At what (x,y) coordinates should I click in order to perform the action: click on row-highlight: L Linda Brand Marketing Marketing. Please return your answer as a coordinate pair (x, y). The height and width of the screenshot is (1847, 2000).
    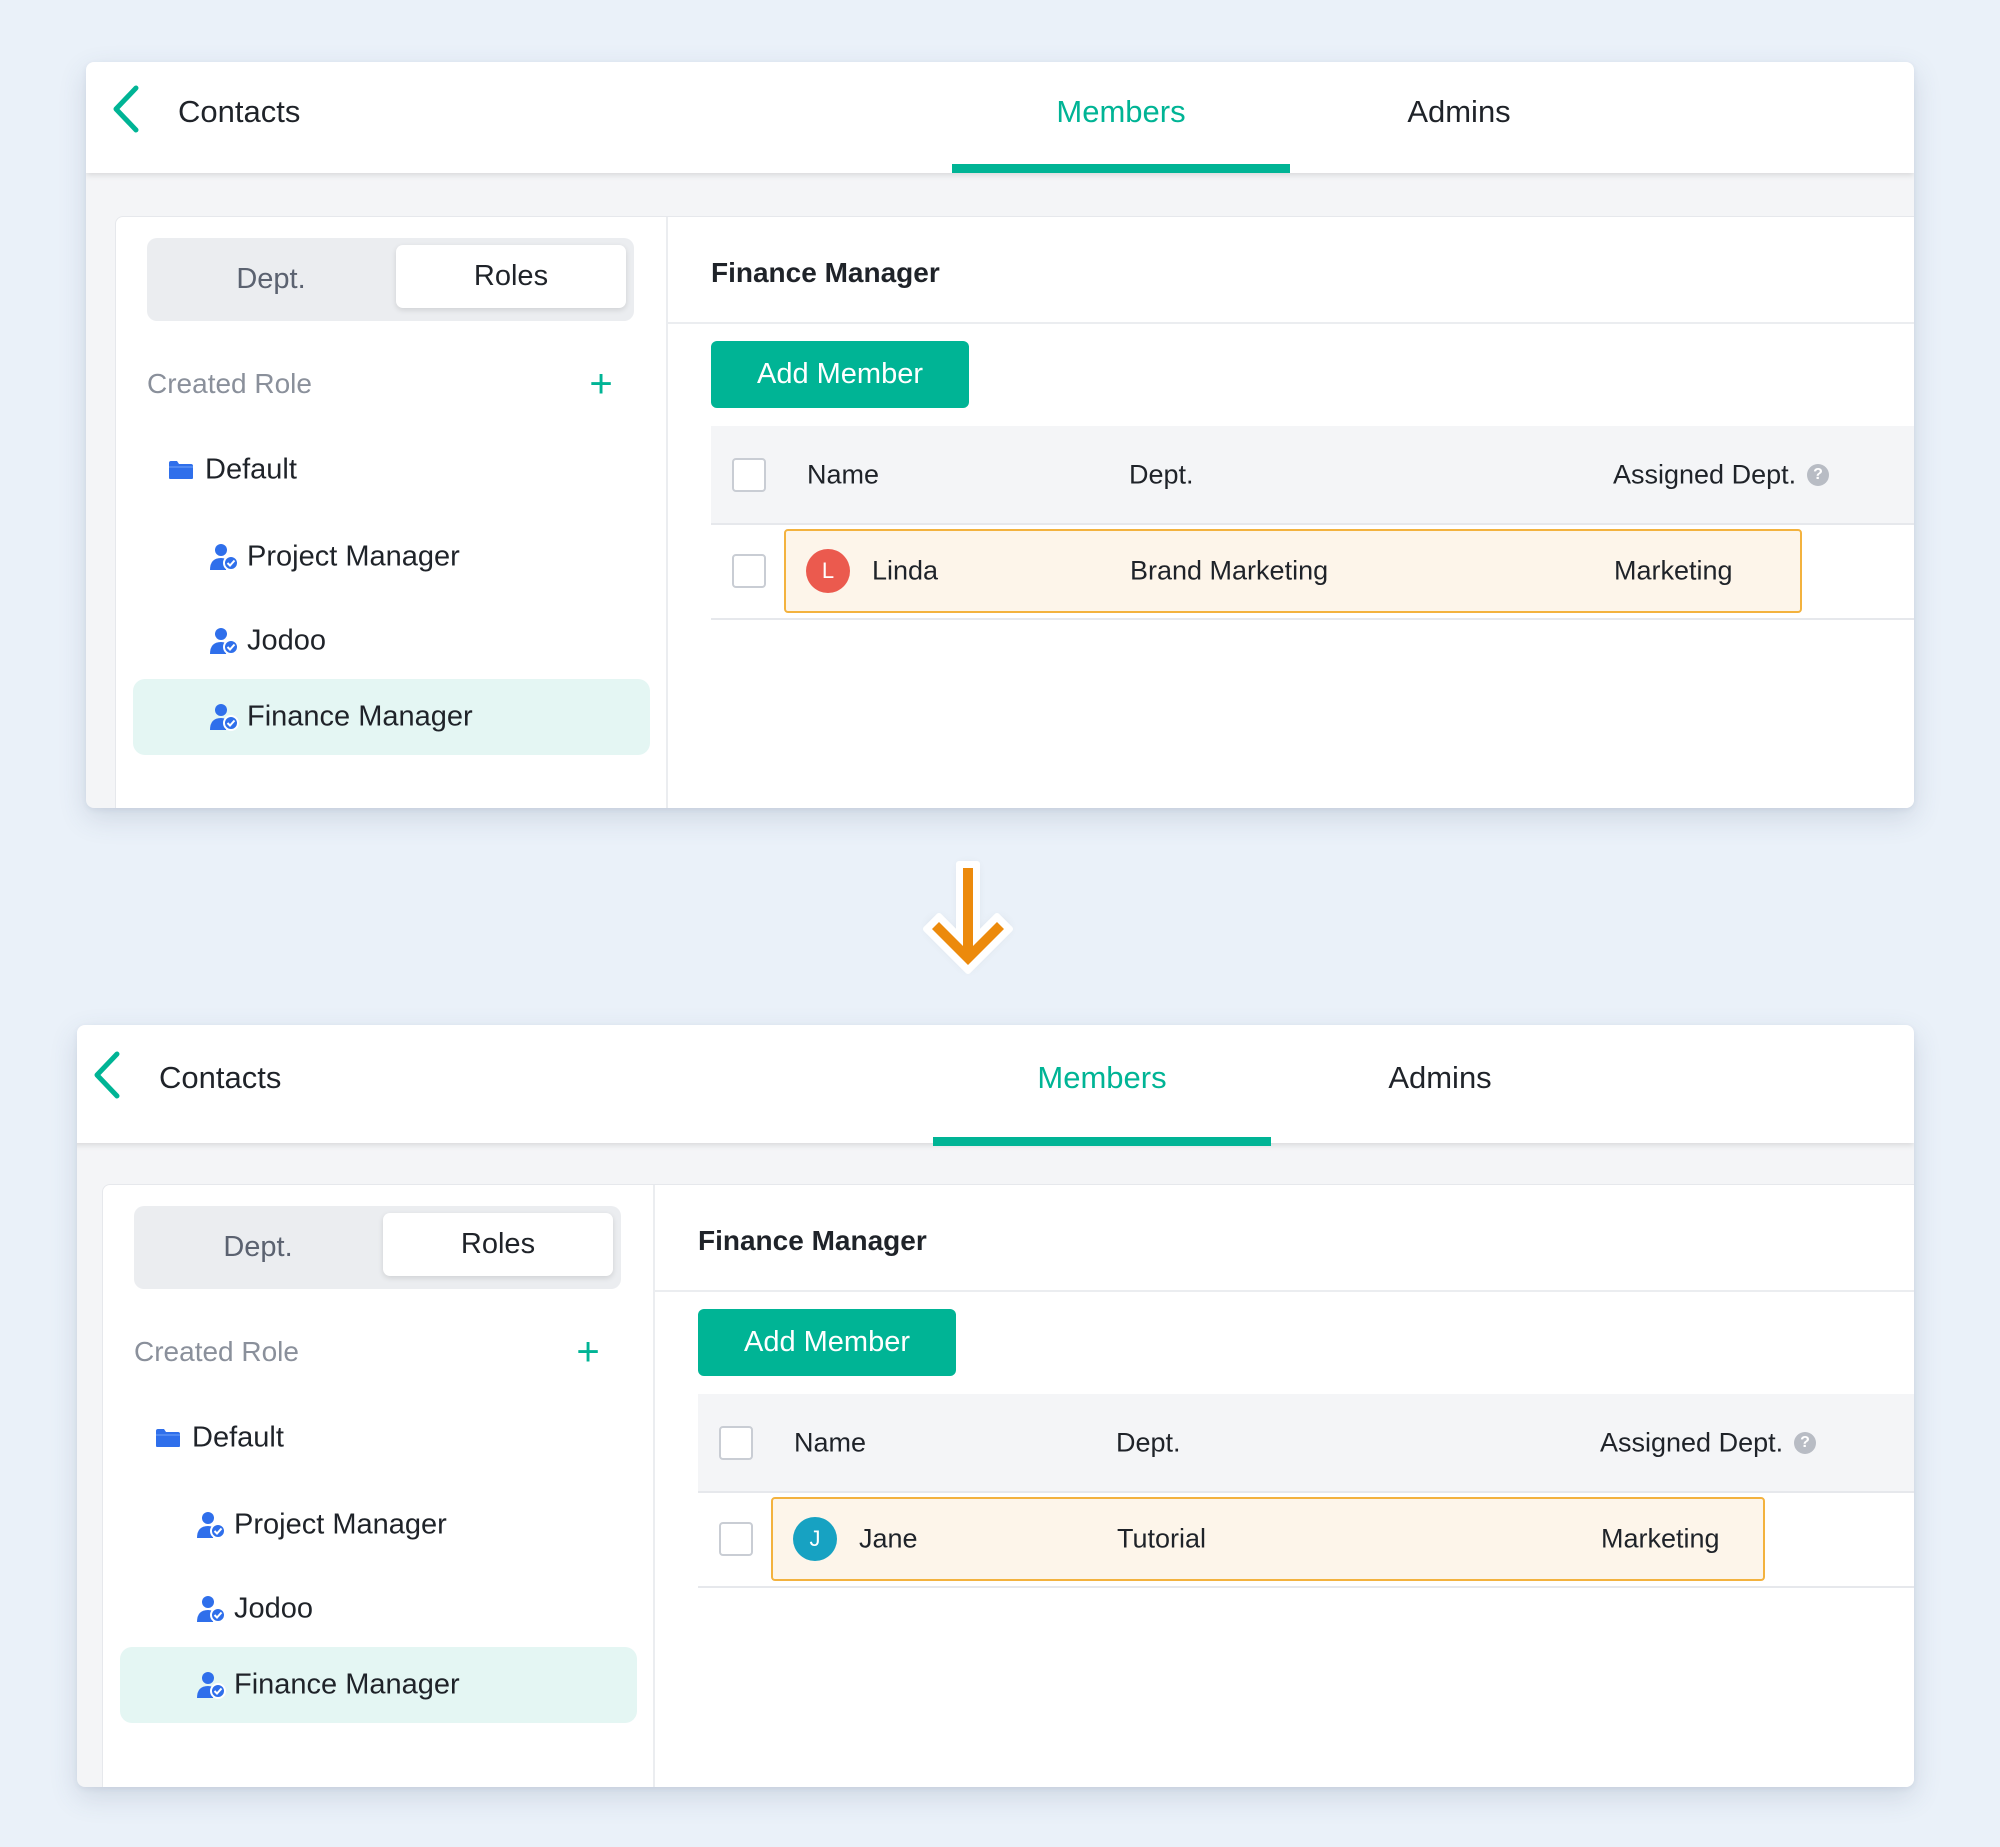
    Looking at the image, I should click on (1293, 571).